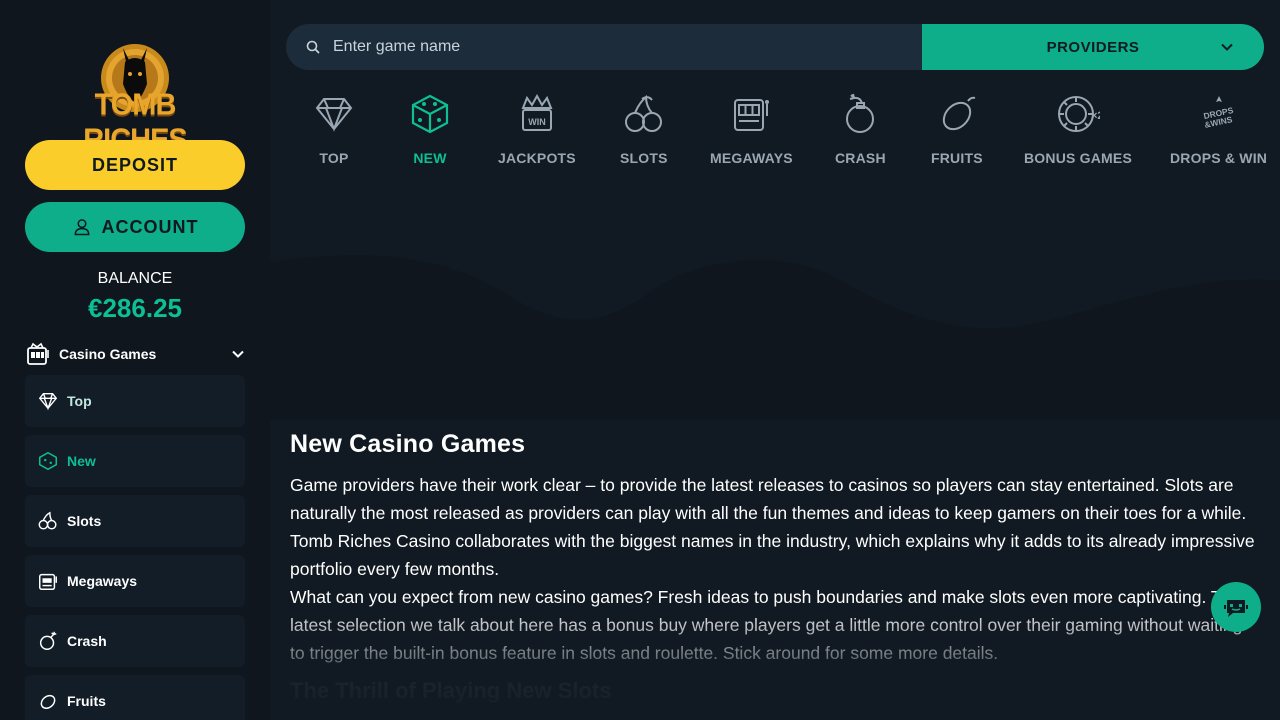 This screenshot has width=1280, height=720. Describe the element at coordinates (1079, 114) in the screenshot. I see `bonus-chip-icon: ×2` at that location.